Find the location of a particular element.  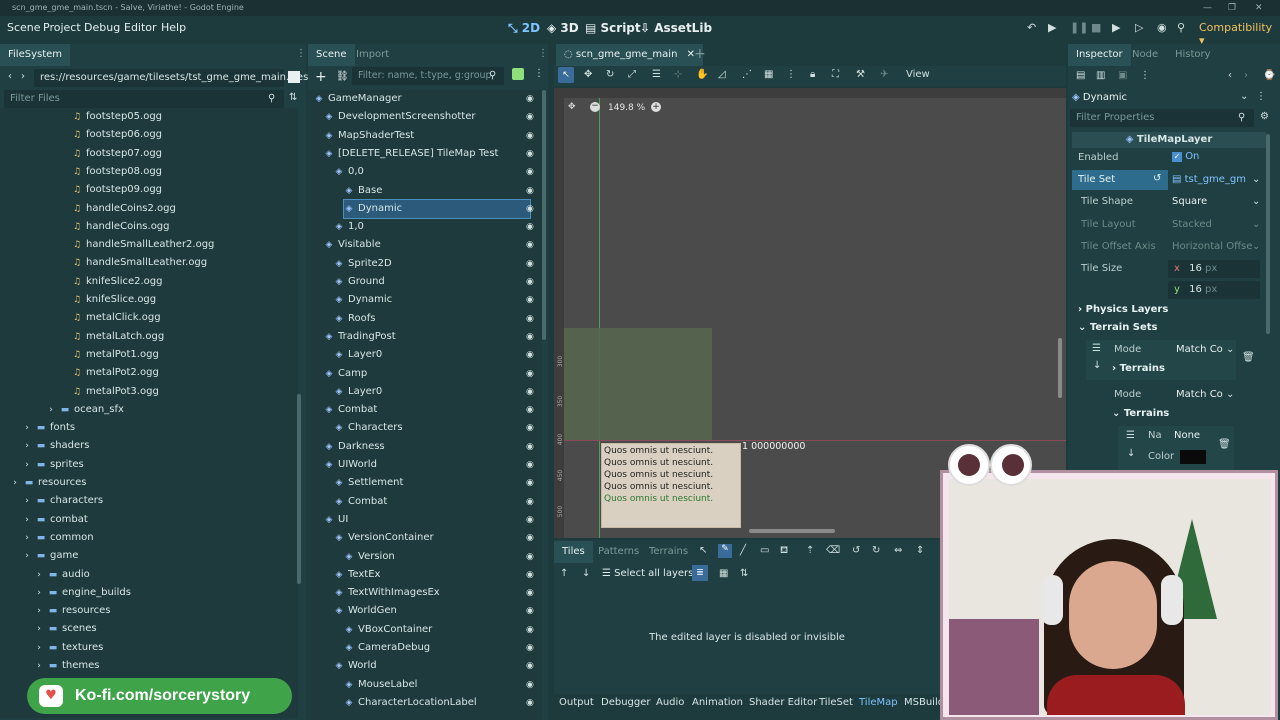

minimize-icon: — is located at coordinates (1207, 8).